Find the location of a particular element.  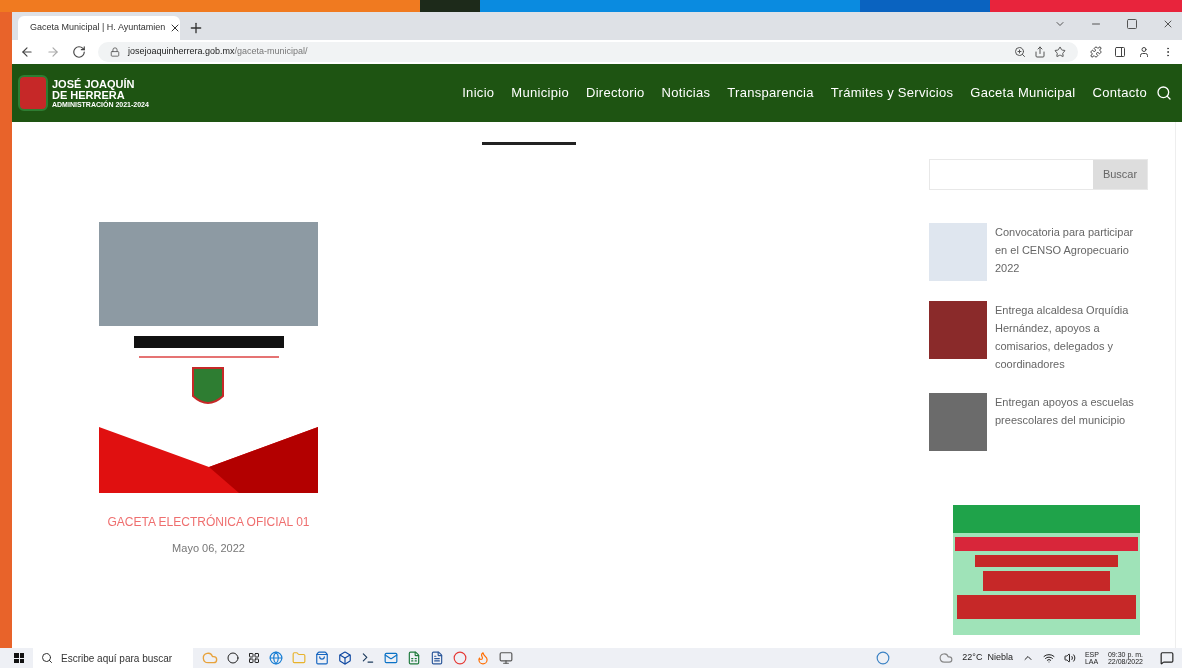

box-icon is located at coordinates (345, 658).